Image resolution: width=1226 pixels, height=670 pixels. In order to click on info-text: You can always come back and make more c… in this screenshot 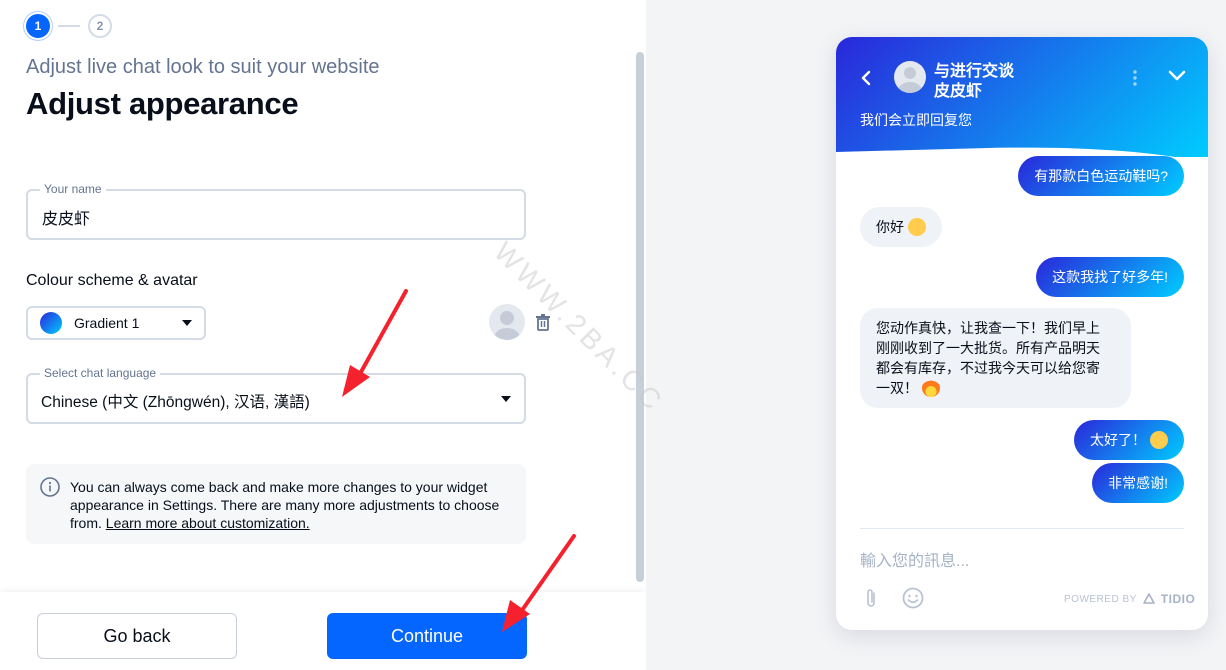, I will do `click(293, 505)`.